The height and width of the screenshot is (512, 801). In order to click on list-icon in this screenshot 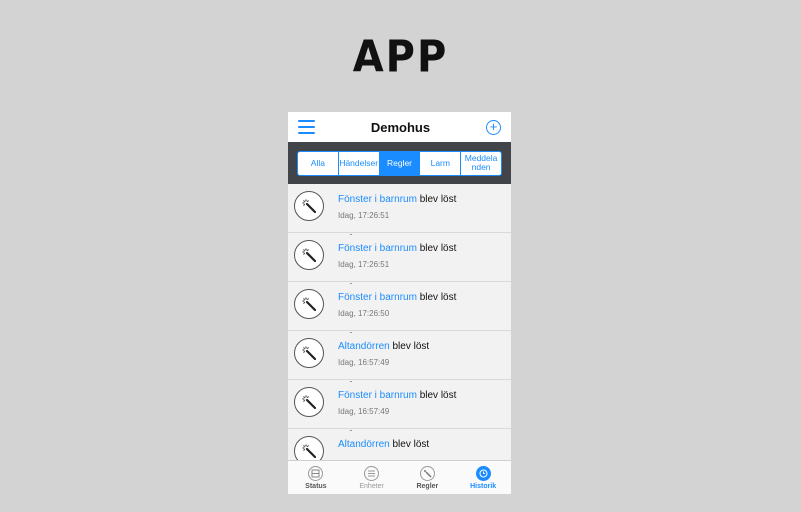, I will do `click(372, 473)`.